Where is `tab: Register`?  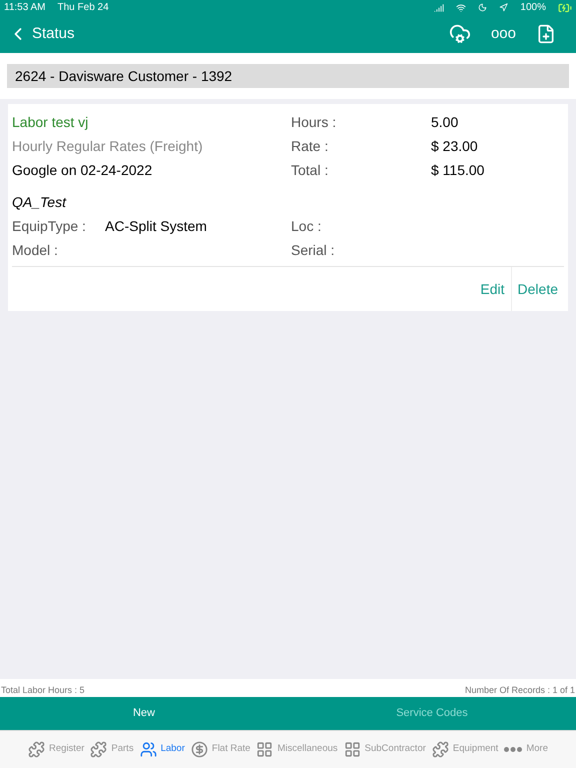
tab: Register is located at coordinates (56, 749).